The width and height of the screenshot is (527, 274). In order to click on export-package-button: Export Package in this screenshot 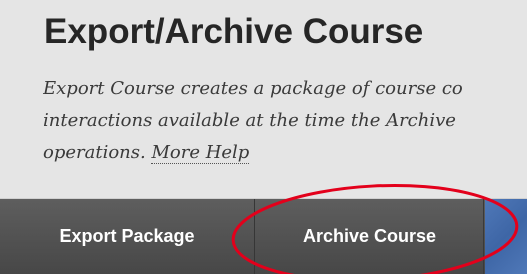, I will do `click(127, 236)`.